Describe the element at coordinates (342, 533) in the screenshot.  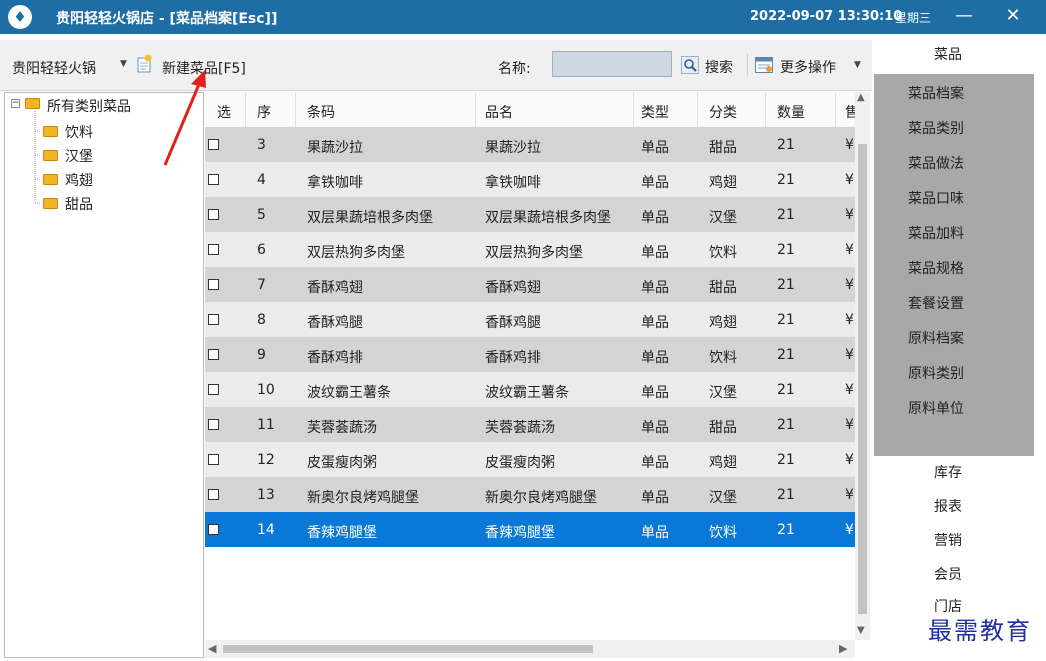
I see `cell-barcode: 香辣鸡腿堡` at that location.